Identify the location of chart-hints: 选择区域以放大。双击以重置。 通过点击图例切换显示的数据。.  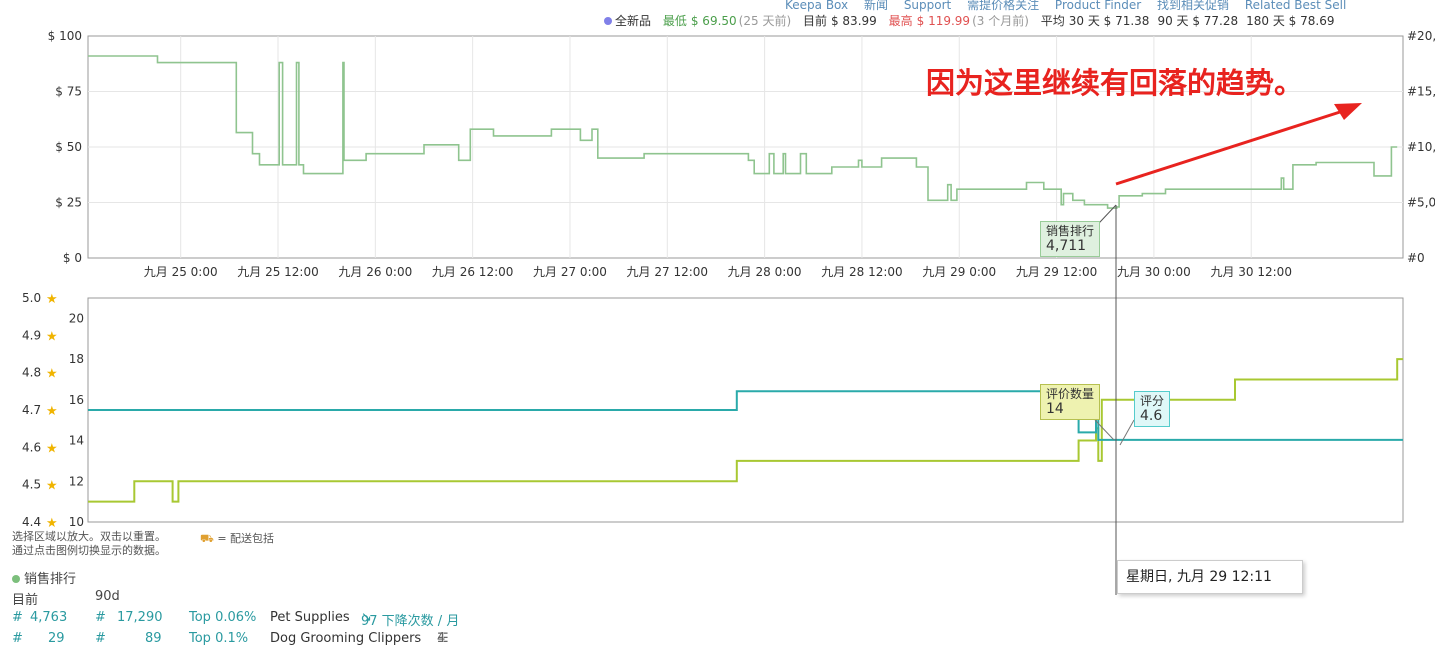
(89, 544).